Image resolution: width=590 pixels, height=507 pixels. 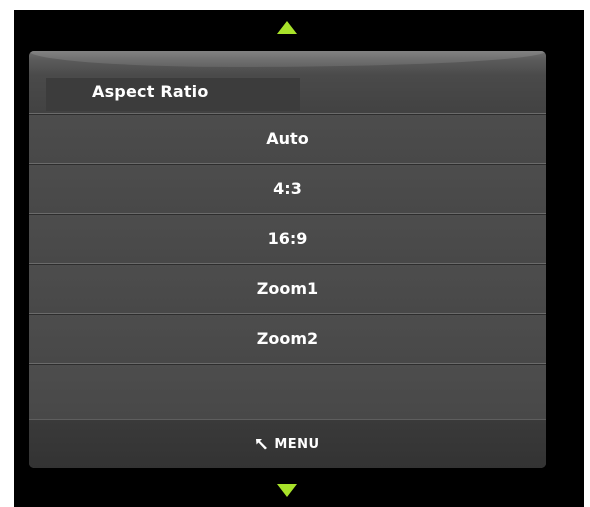 What do you see at coordinates (287, 138) in the screenshot?
I see `option-auto: Auto` at bounding box center [287, 138].